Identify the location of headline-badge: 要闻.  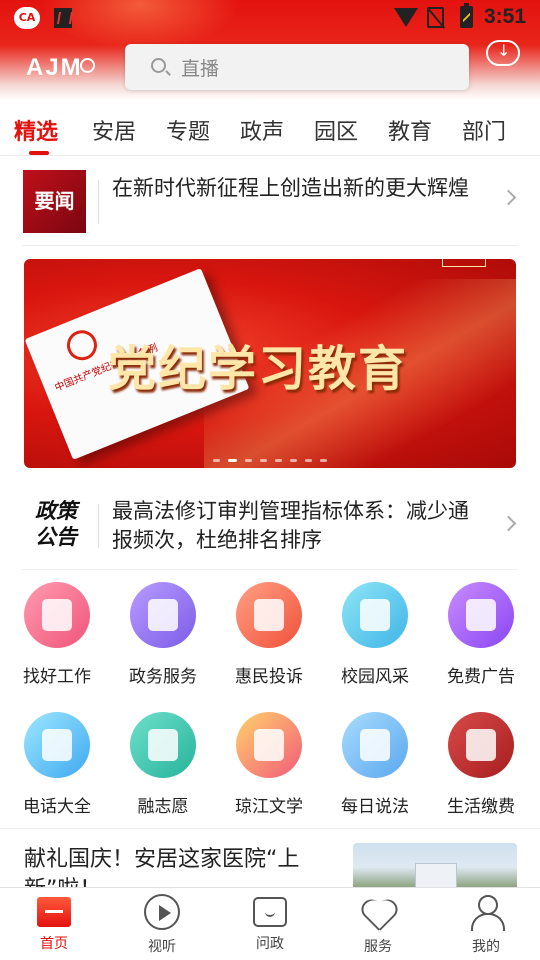
(54, 201).